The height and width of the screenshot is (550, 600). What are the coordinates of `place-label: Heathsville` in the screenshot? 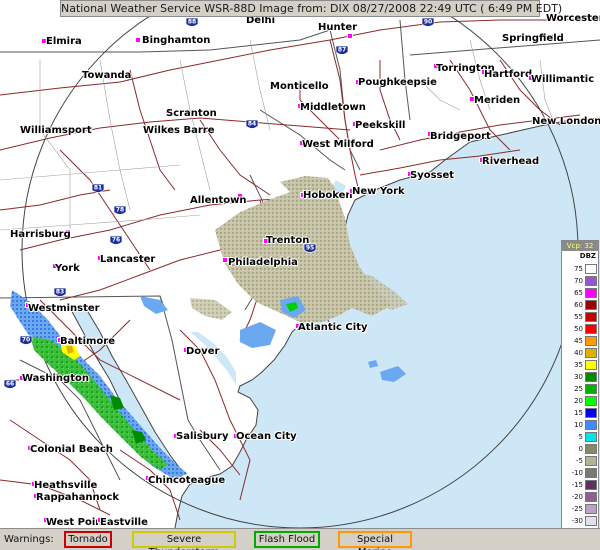 It's located at (66, 485).